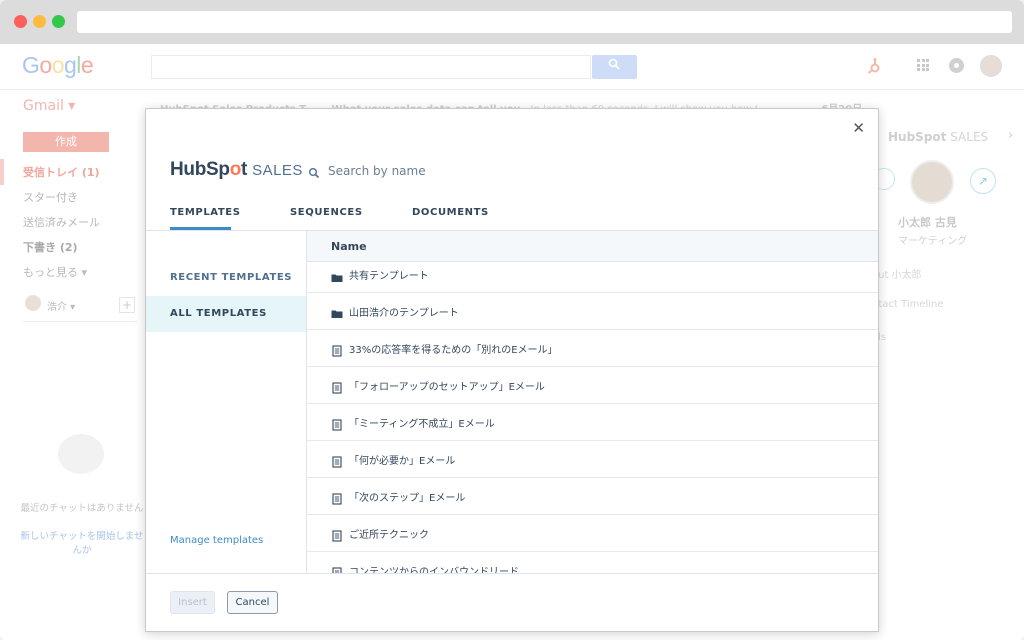  What do you see at coordinates (875, 66) in the screenshot?
I see `hubspot-sprocket-icon` at bounding box center [875, 66].